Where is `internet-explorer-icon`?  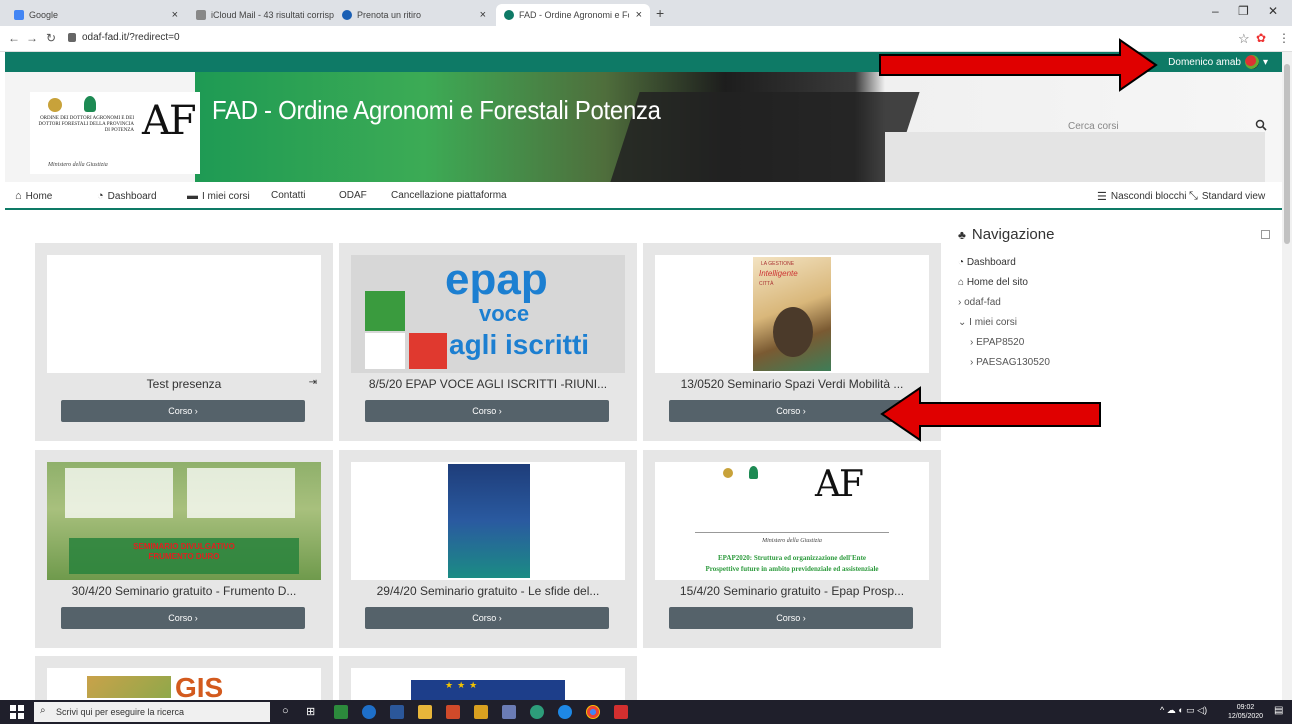
internet-explorer-icon is located at coordinates (565, 712).